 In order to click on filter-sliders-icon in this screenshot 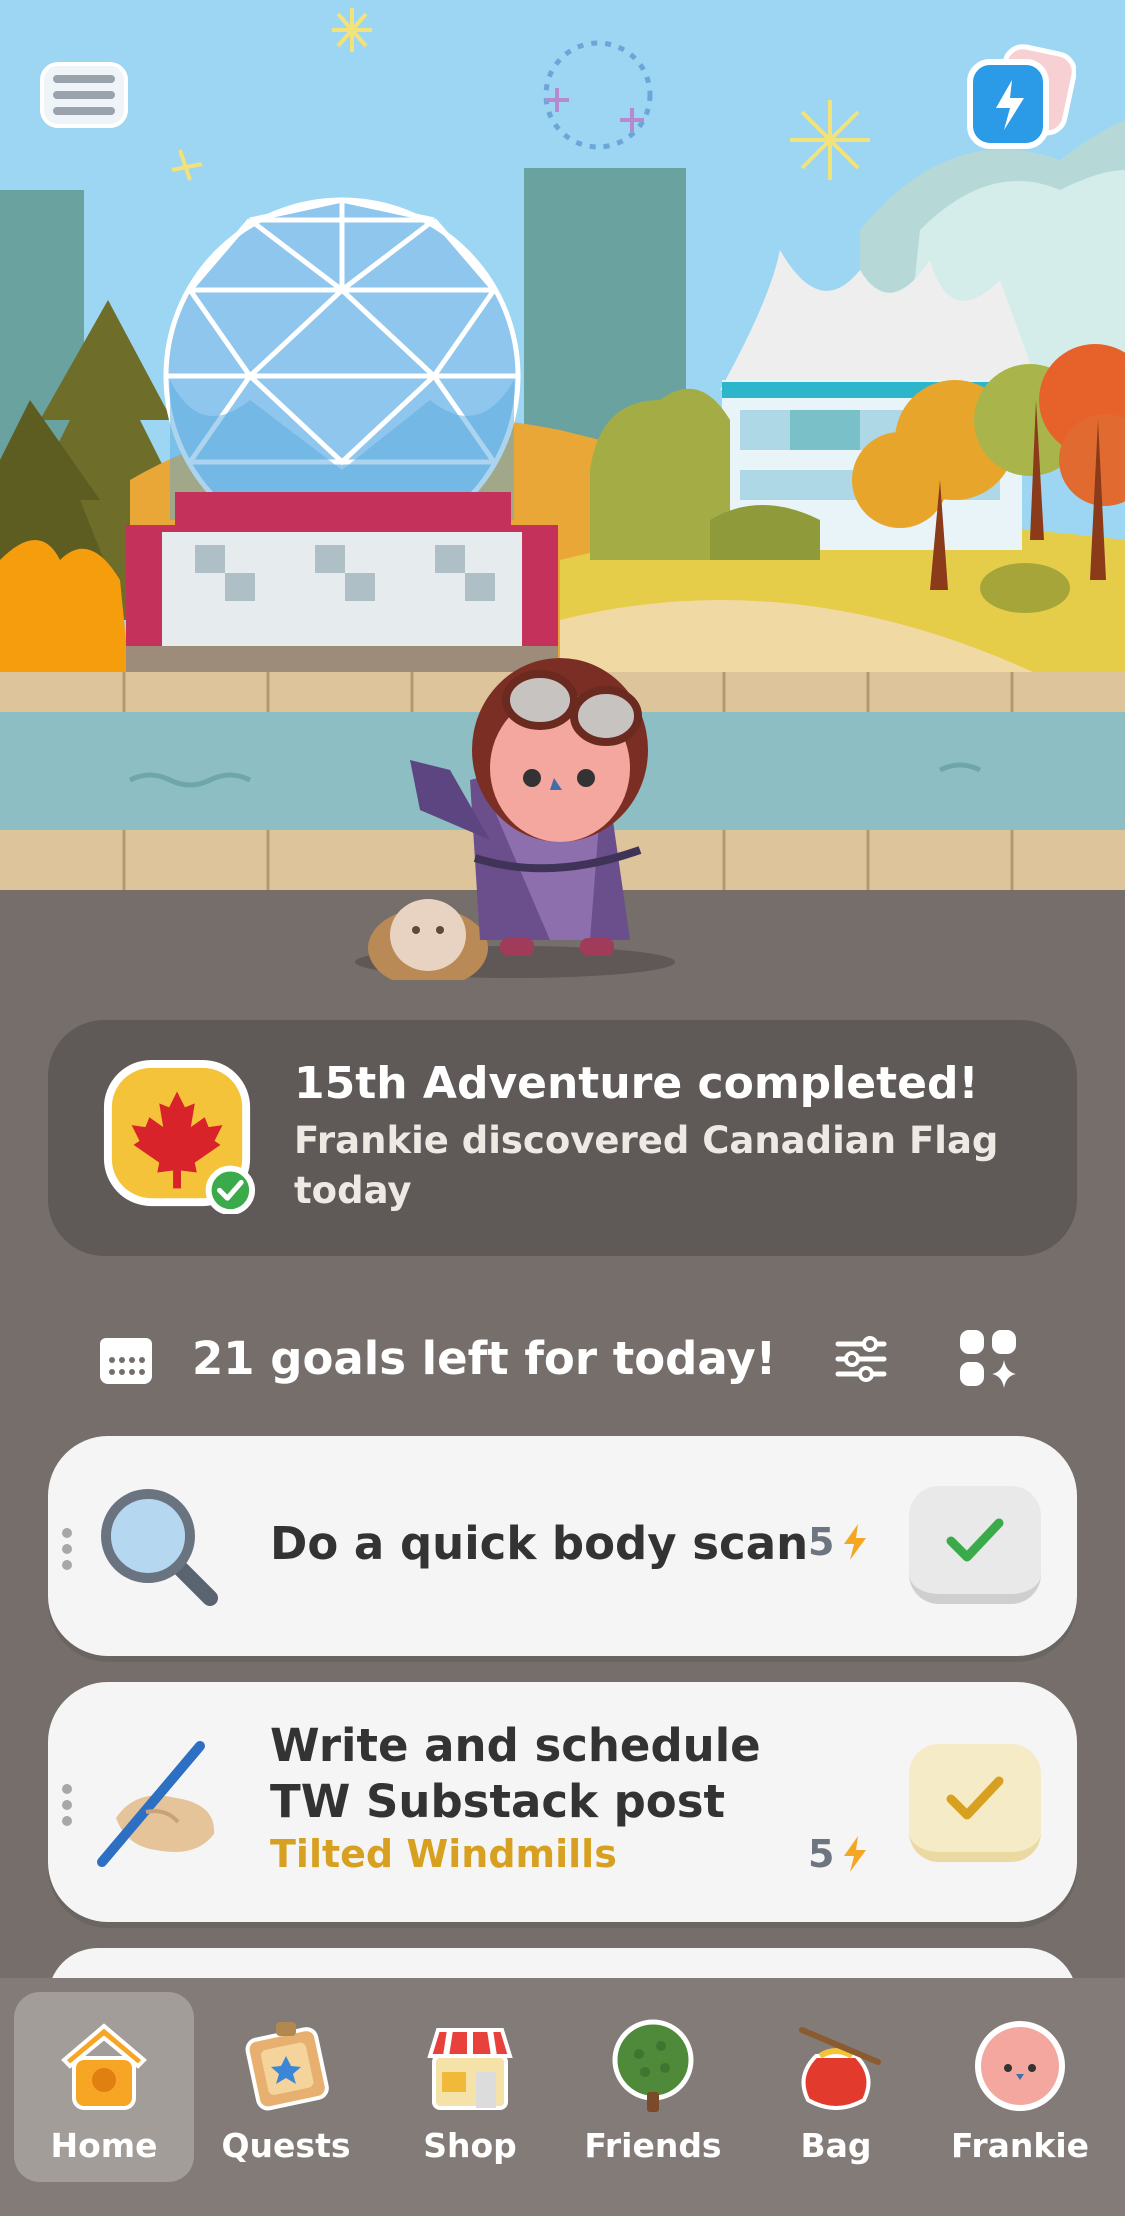, I will do `click(861, 1359)`.